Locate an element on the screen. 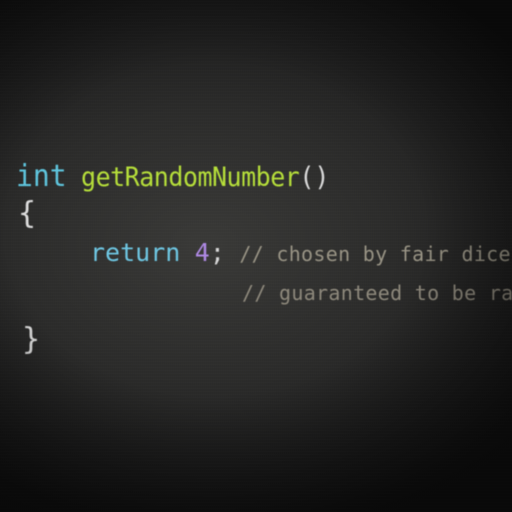 This screenshot has height=512, width=512. comment-guaranteed: // guaranteed to be randon is located at coordinates (377, 293).